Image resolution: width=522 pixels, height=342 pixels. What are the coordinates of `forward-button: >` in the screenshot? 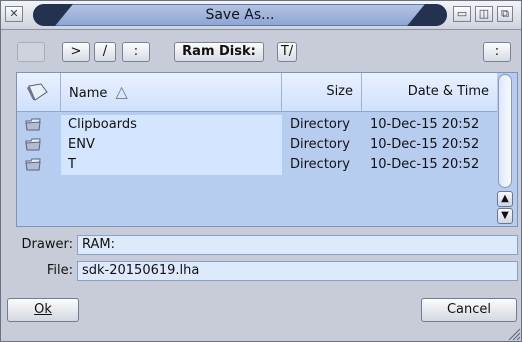 It's located at (76, 52).